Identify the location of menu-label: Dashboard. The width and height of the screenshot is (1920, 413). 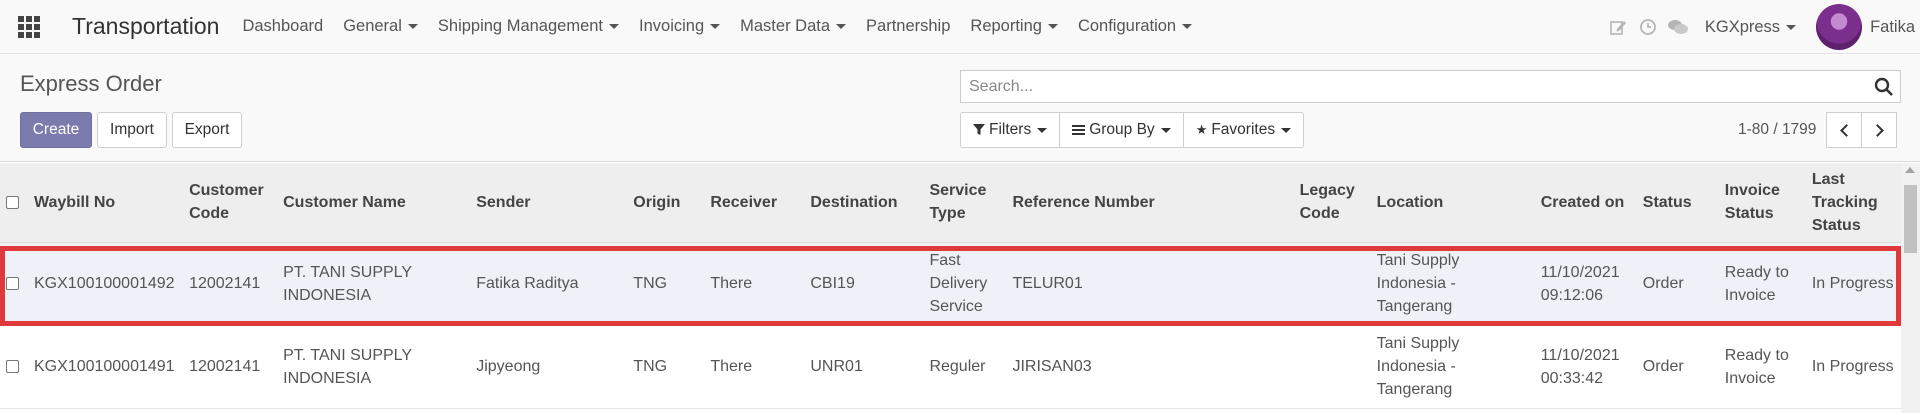
(283, 26).